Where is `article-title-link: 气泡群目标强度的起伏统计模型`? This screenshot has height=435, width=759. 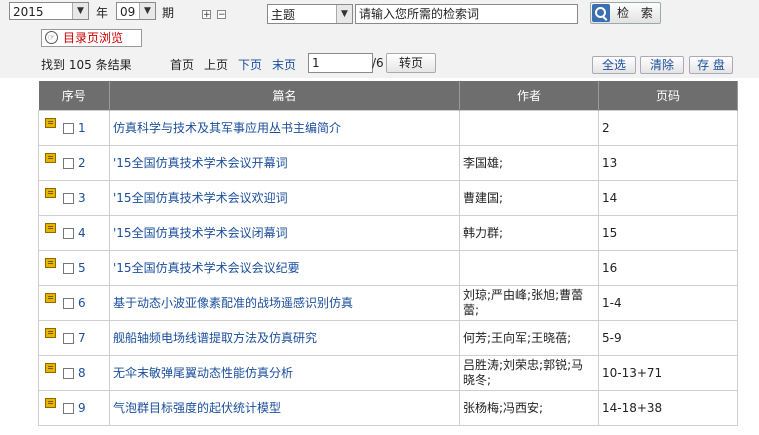
article-title-link: 气泡群目标强度的起伏统计模型 is located at coordinates (284, 408).